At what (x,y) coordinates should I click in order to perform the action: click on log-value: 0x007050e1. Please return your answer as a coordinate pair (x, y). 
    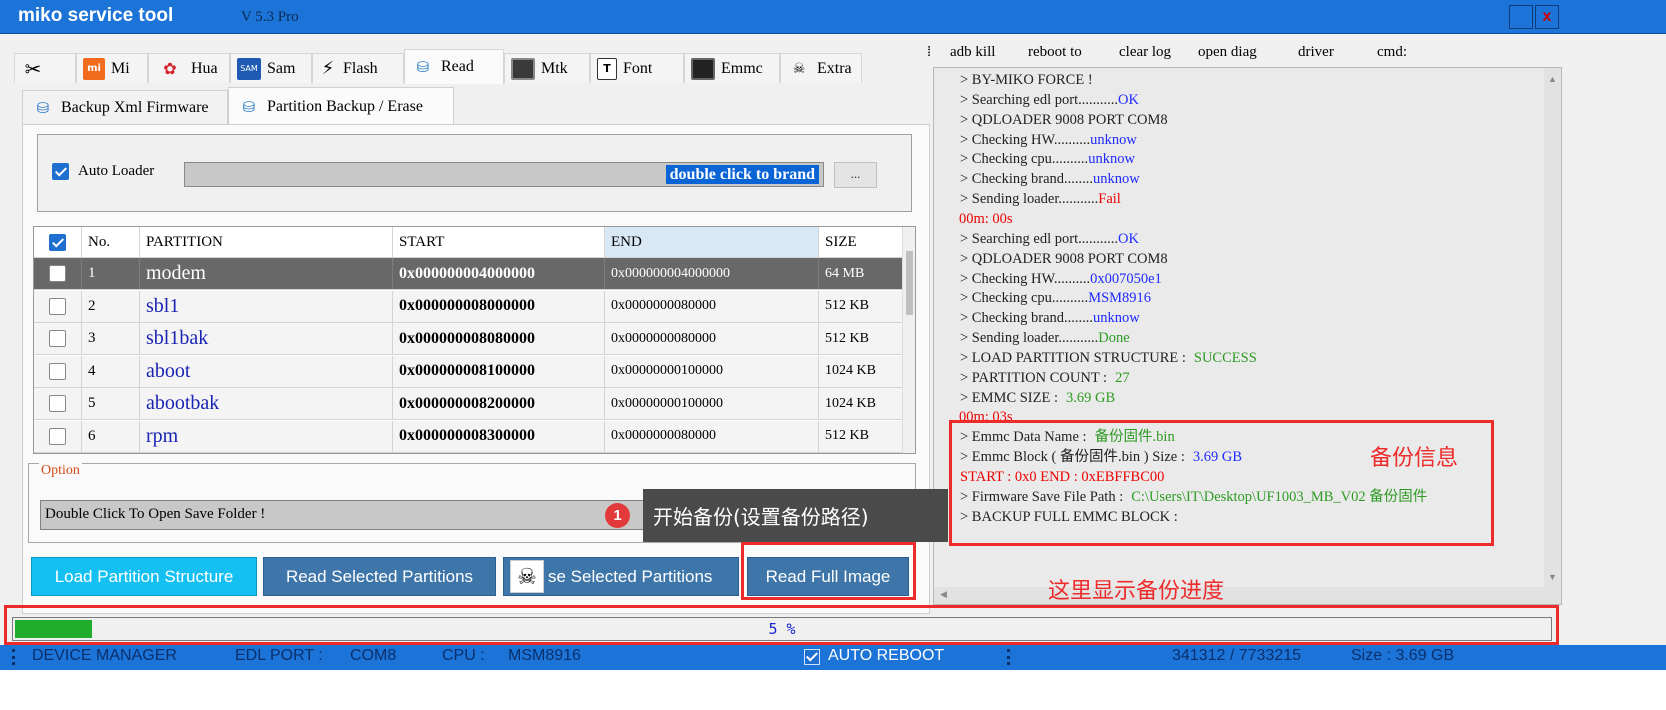
    Looking at the image, I should click on (1126, 278).